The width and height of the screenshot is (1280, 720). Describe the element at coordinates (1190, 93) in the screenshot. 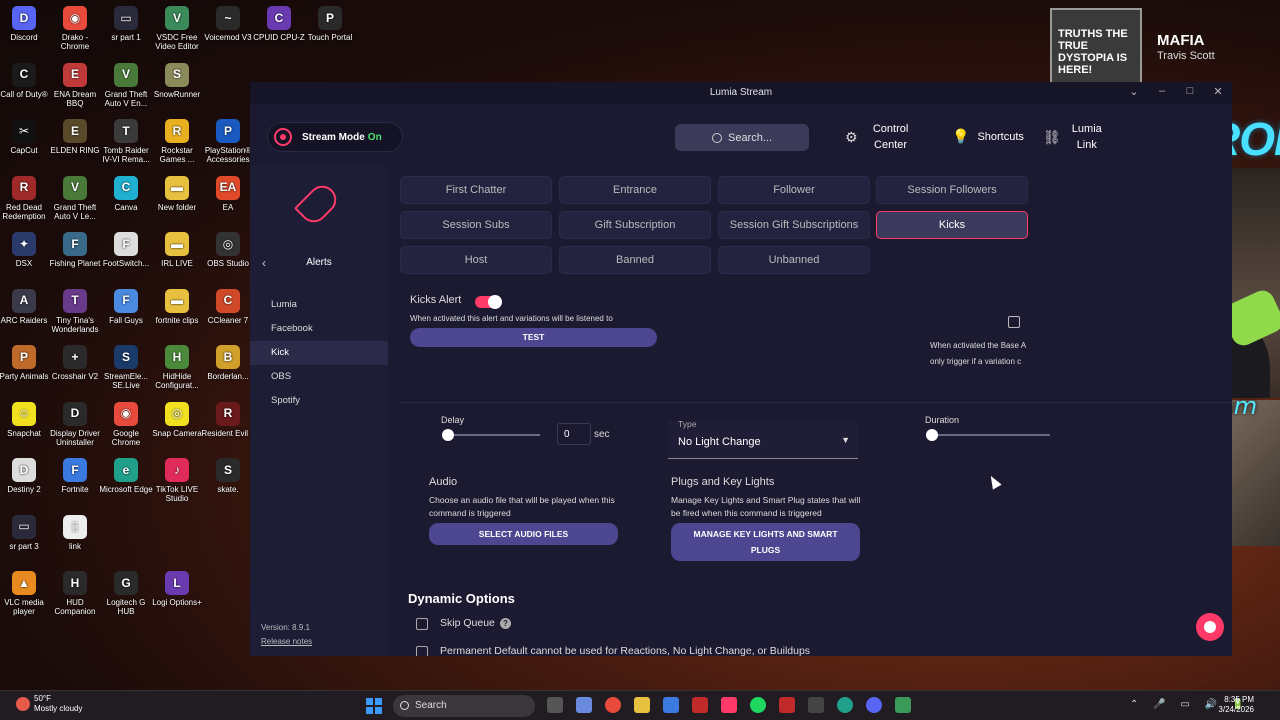

I see `maximize-button: □` at that location.